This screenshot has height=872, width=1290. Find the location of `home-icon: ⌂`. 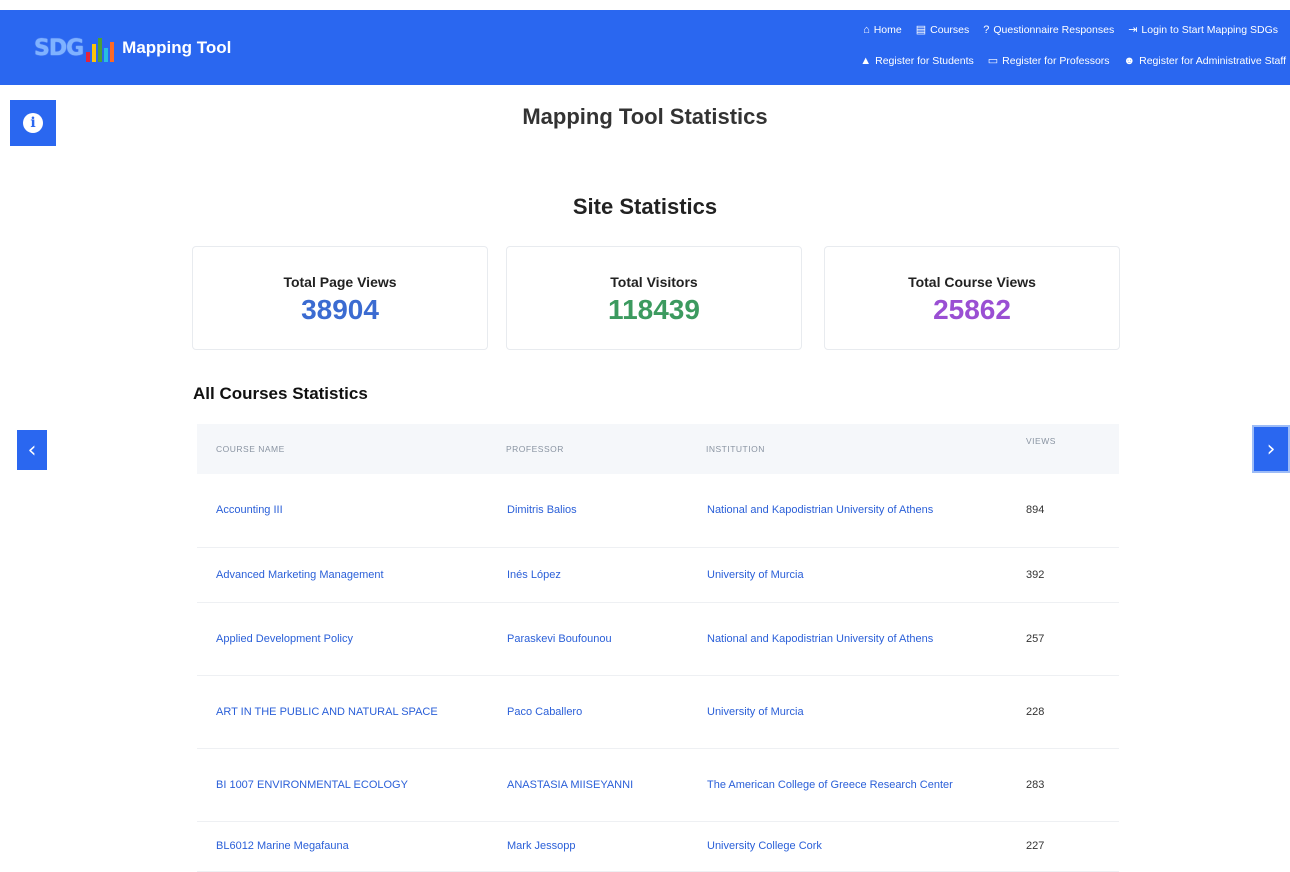

home-icon: ⌂ is located at coordinates (866, 29).